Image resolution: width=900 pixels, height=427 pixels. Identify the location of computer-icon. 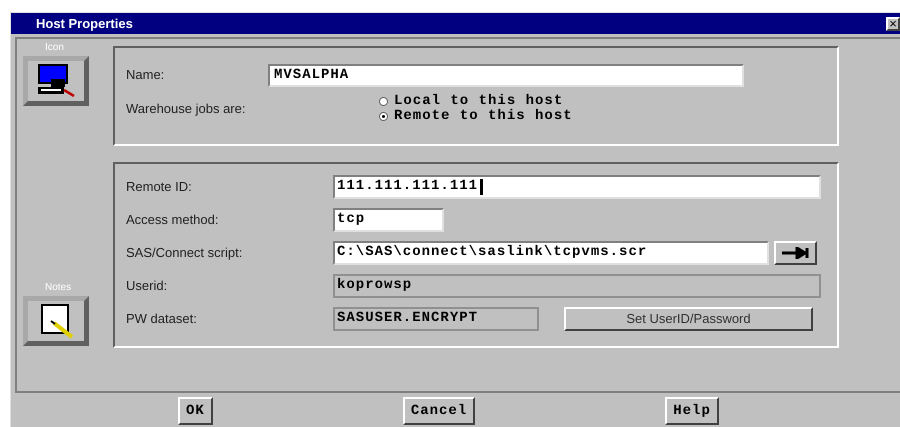
(56, 81).